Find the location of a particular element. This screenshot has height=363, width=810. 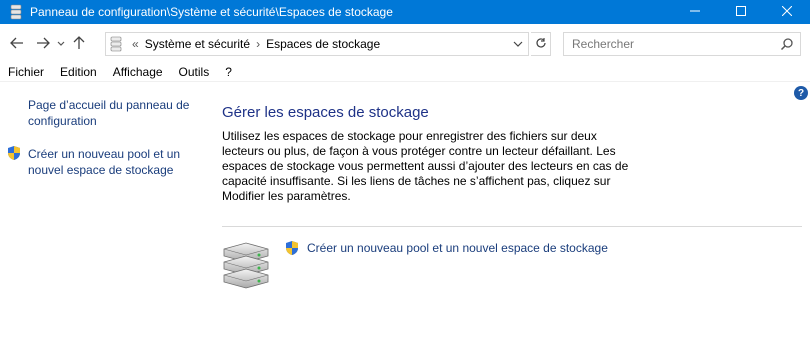

minimize-icon is located at coordinates (695, 12).